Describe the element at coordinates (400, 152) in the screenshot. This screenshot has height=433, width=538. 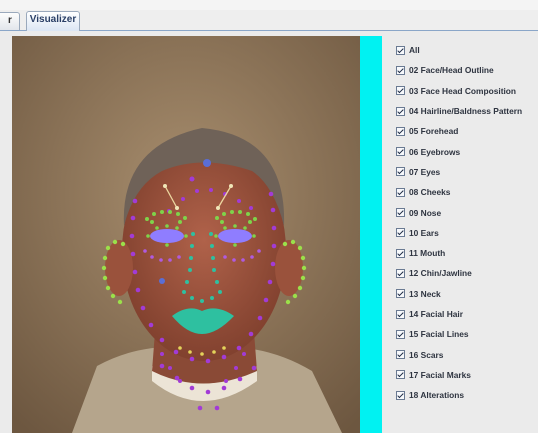
I see `checkbox-eyebrows` at that location.